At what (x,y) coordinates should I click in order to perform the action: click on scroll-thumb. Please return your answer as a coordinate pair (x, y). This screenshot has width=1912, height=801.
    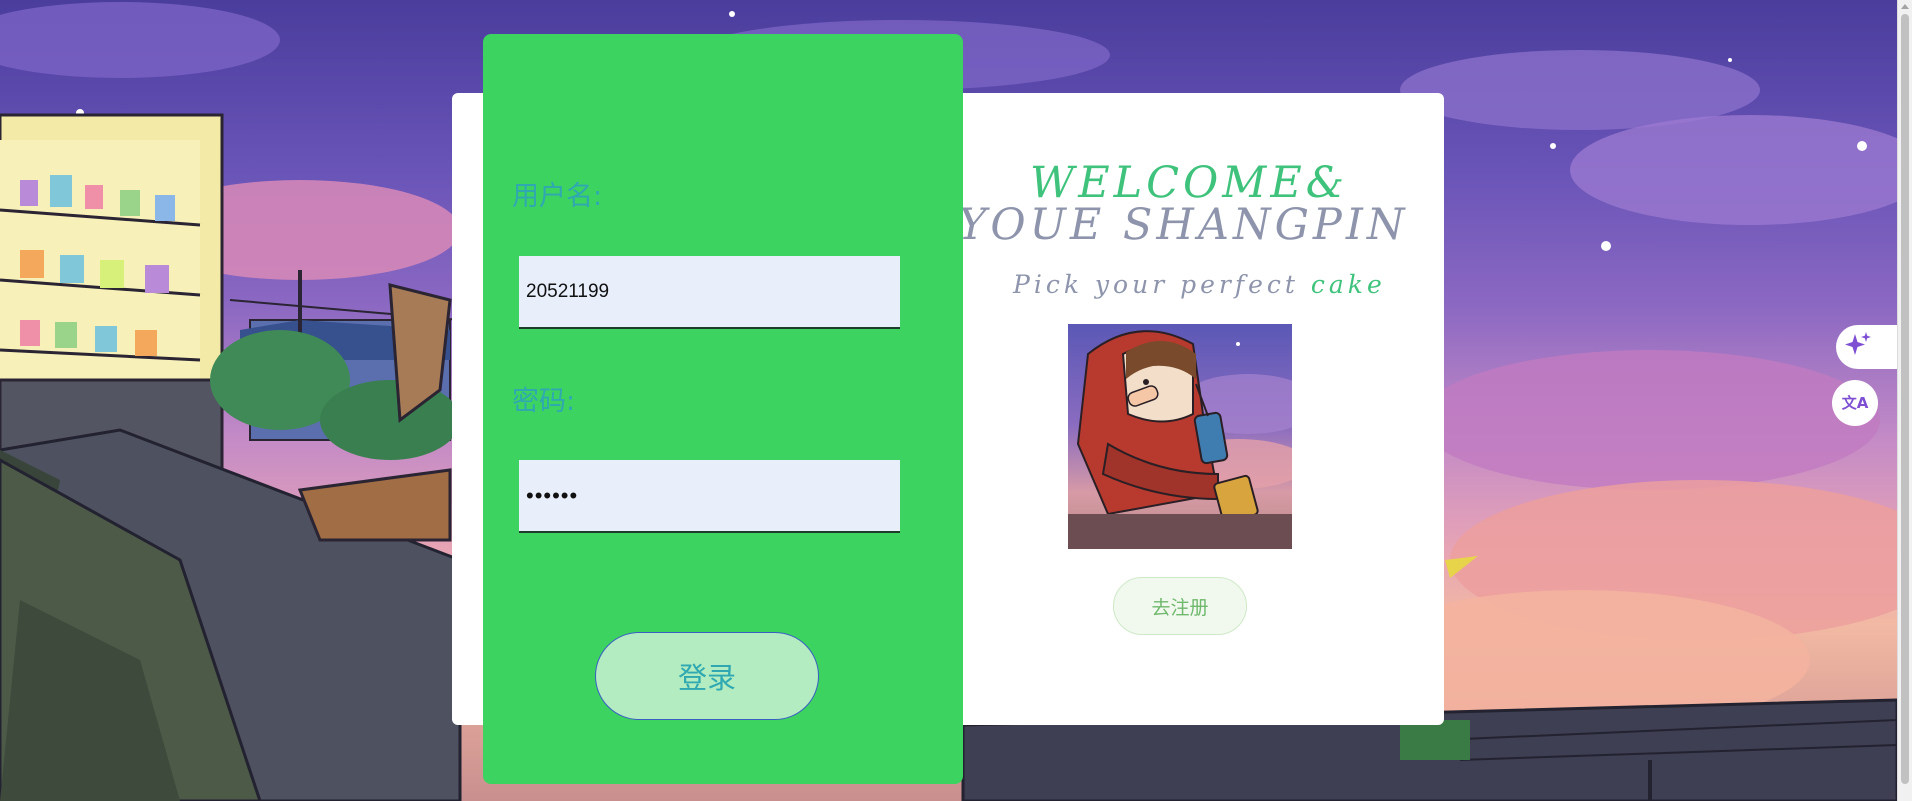
    Looking at the image, I should click on (1905, 399).